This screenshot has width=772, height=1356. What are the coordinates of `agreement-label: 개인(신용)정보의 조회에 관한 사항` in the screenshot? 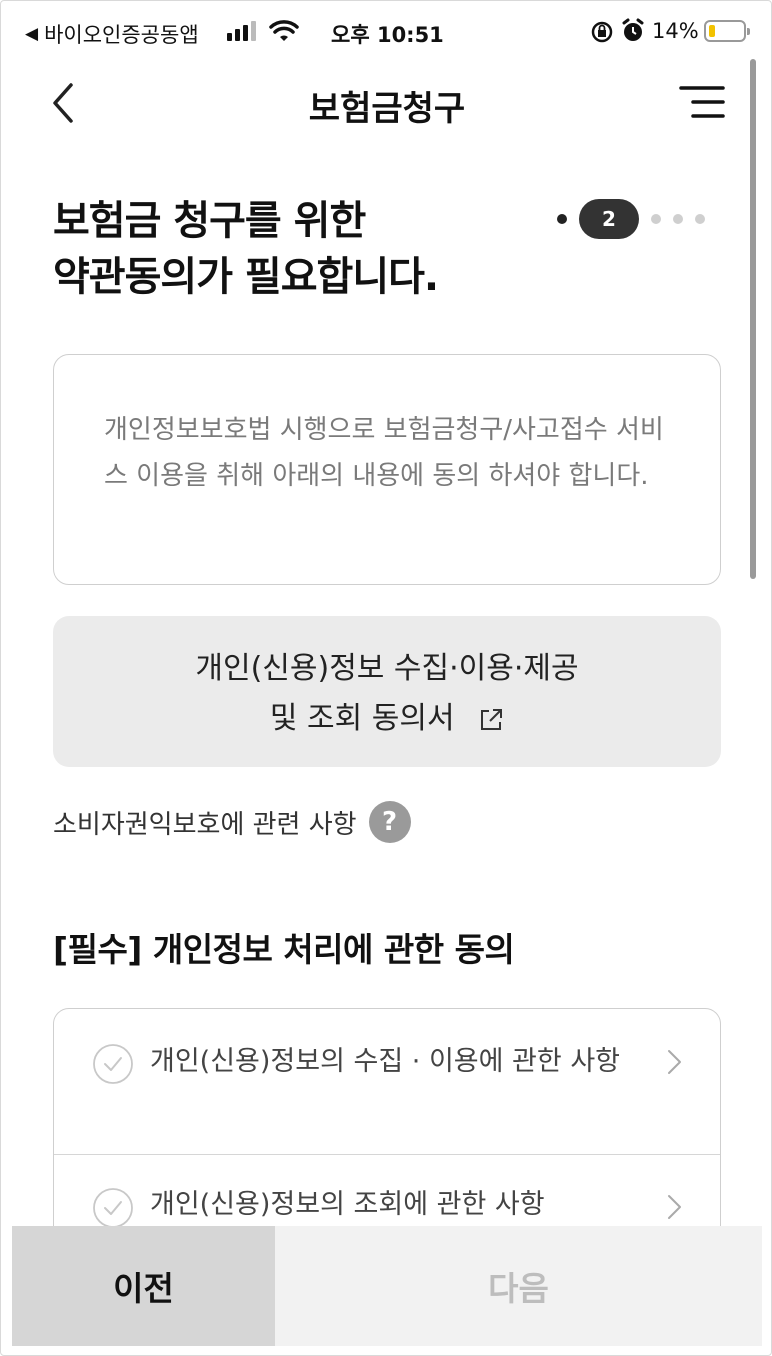 It's located at (347, 1204).